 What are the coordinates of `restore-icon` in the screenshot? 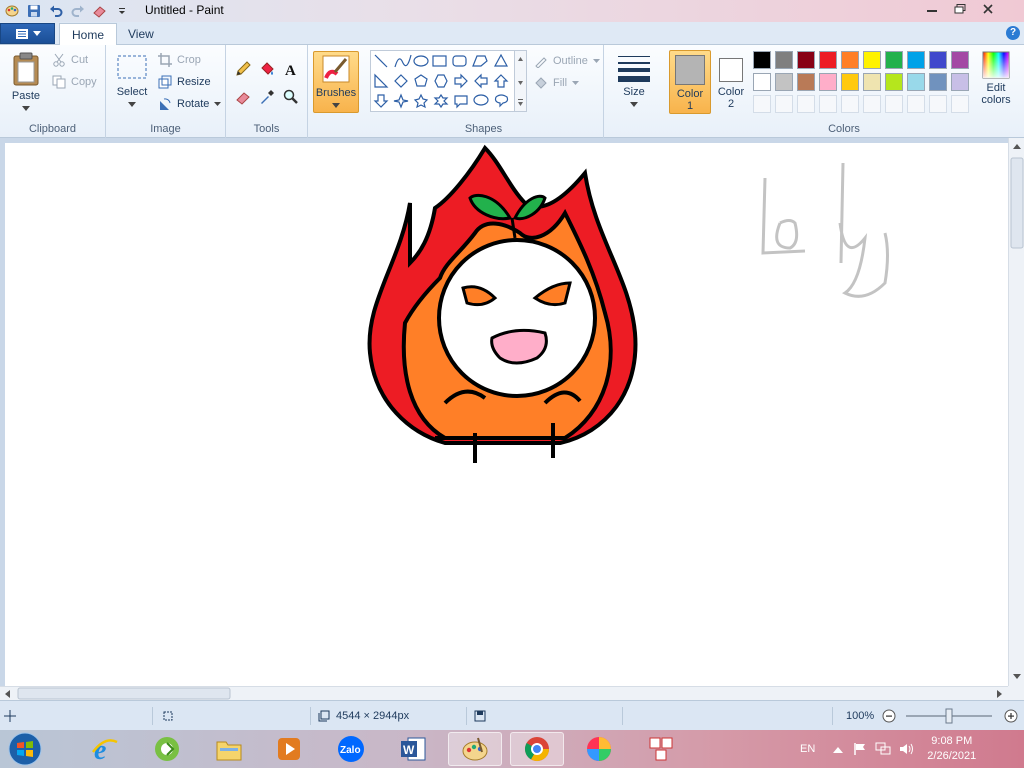 It's located at (960, 9).